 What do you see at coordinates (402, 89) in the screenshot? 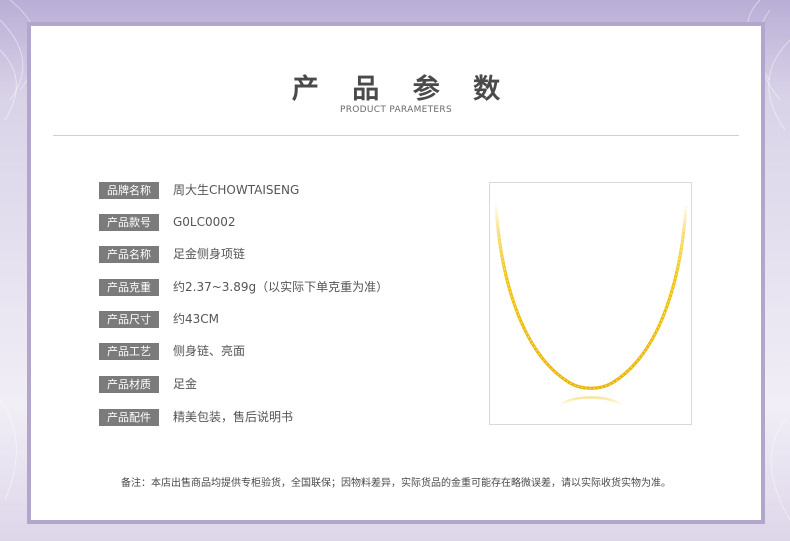
I see `page-title: 产 品 参 数` at bounding box center [402, 89].